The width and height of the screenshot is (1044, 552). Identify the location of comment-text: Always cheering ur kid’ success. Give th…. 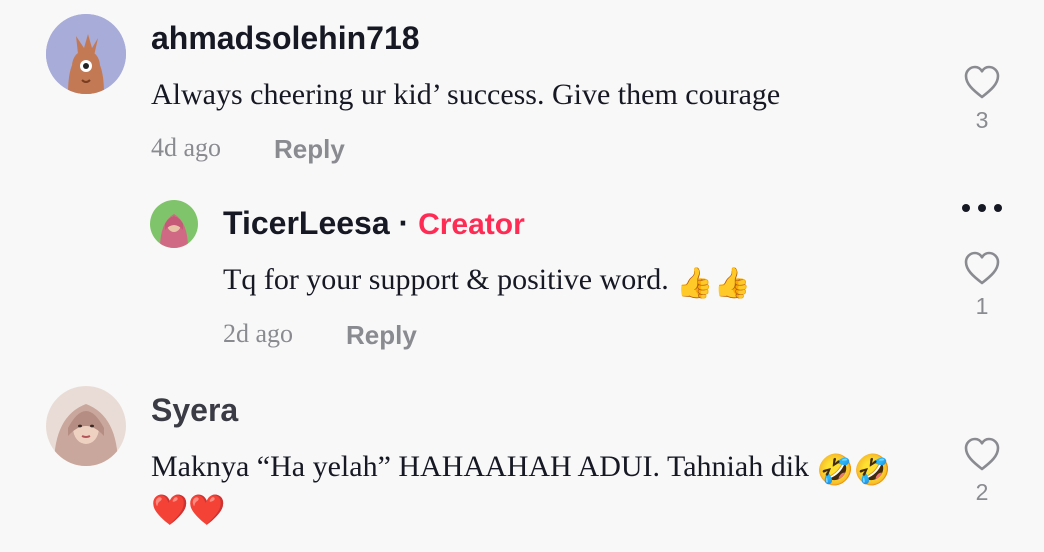
(466, 94).